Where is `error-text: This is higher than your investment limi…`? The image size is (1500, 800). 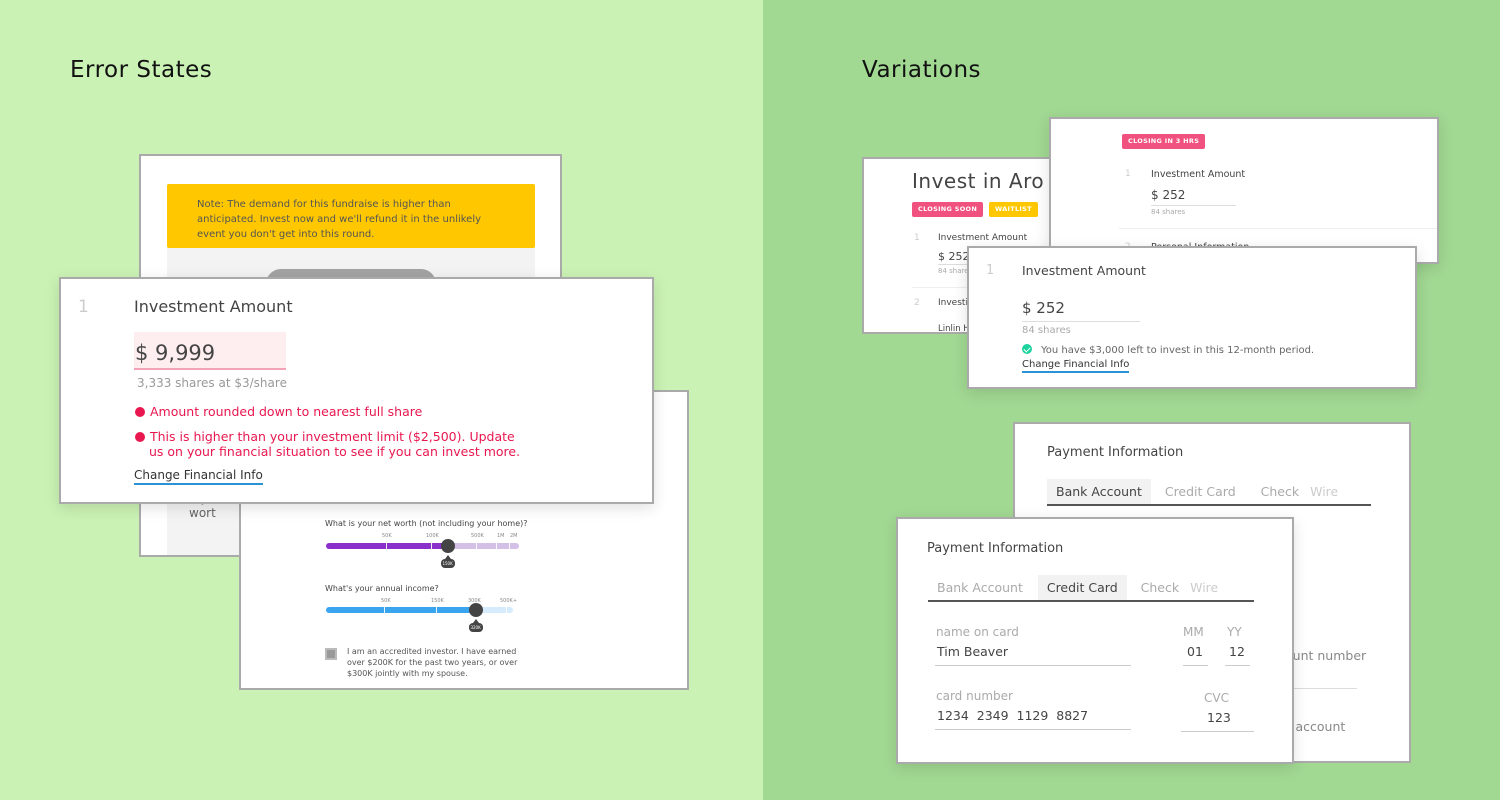
error-text: This is higher than your investment limi… is located at coordinates (332, 436).